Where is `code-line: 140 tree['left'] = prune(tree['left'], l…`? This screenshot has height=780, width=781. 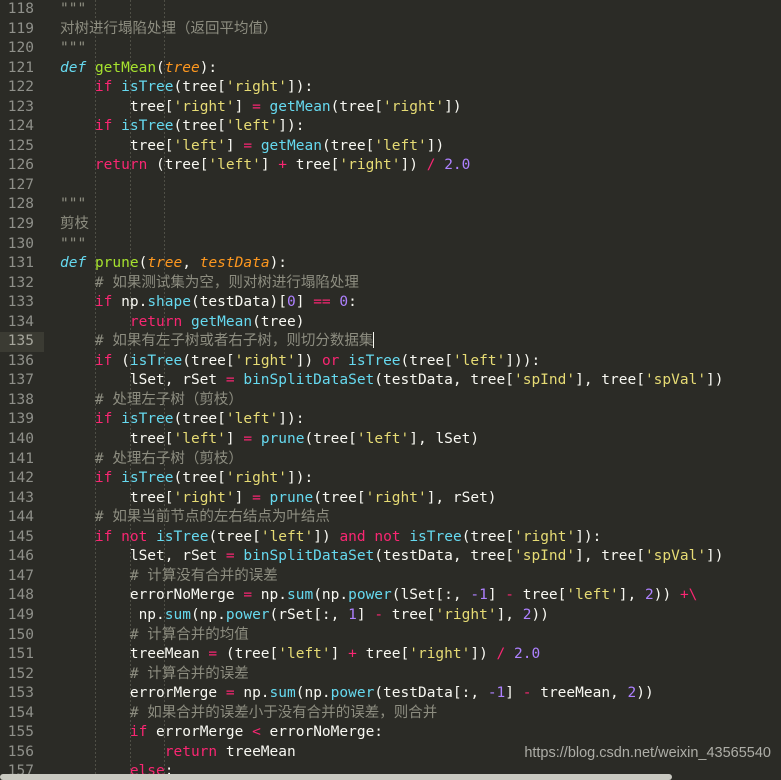
code-line: 140 tree['left'] = prune(tree['left'], l… is located at coordinates (390, 440).